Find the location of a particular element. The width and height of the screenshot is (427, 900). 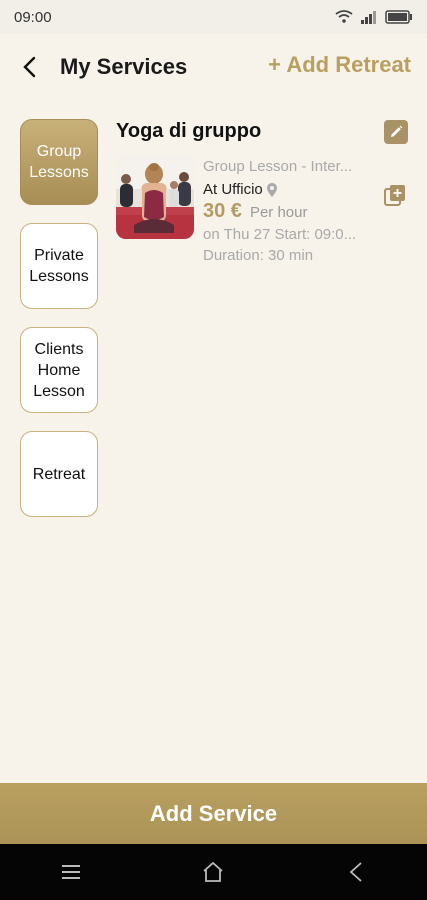

home-icon is located at coordinates (213, 872).